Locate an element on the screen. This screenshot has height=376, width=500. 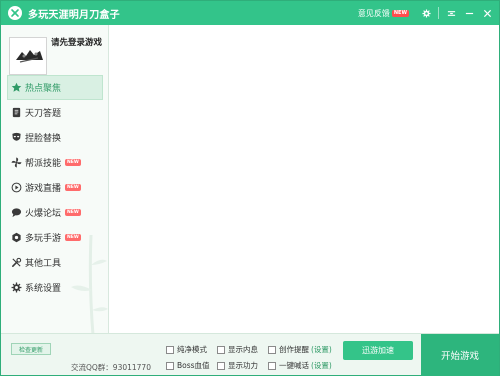
show-power-label: 显示功力 is located at coordinates (243, 365).